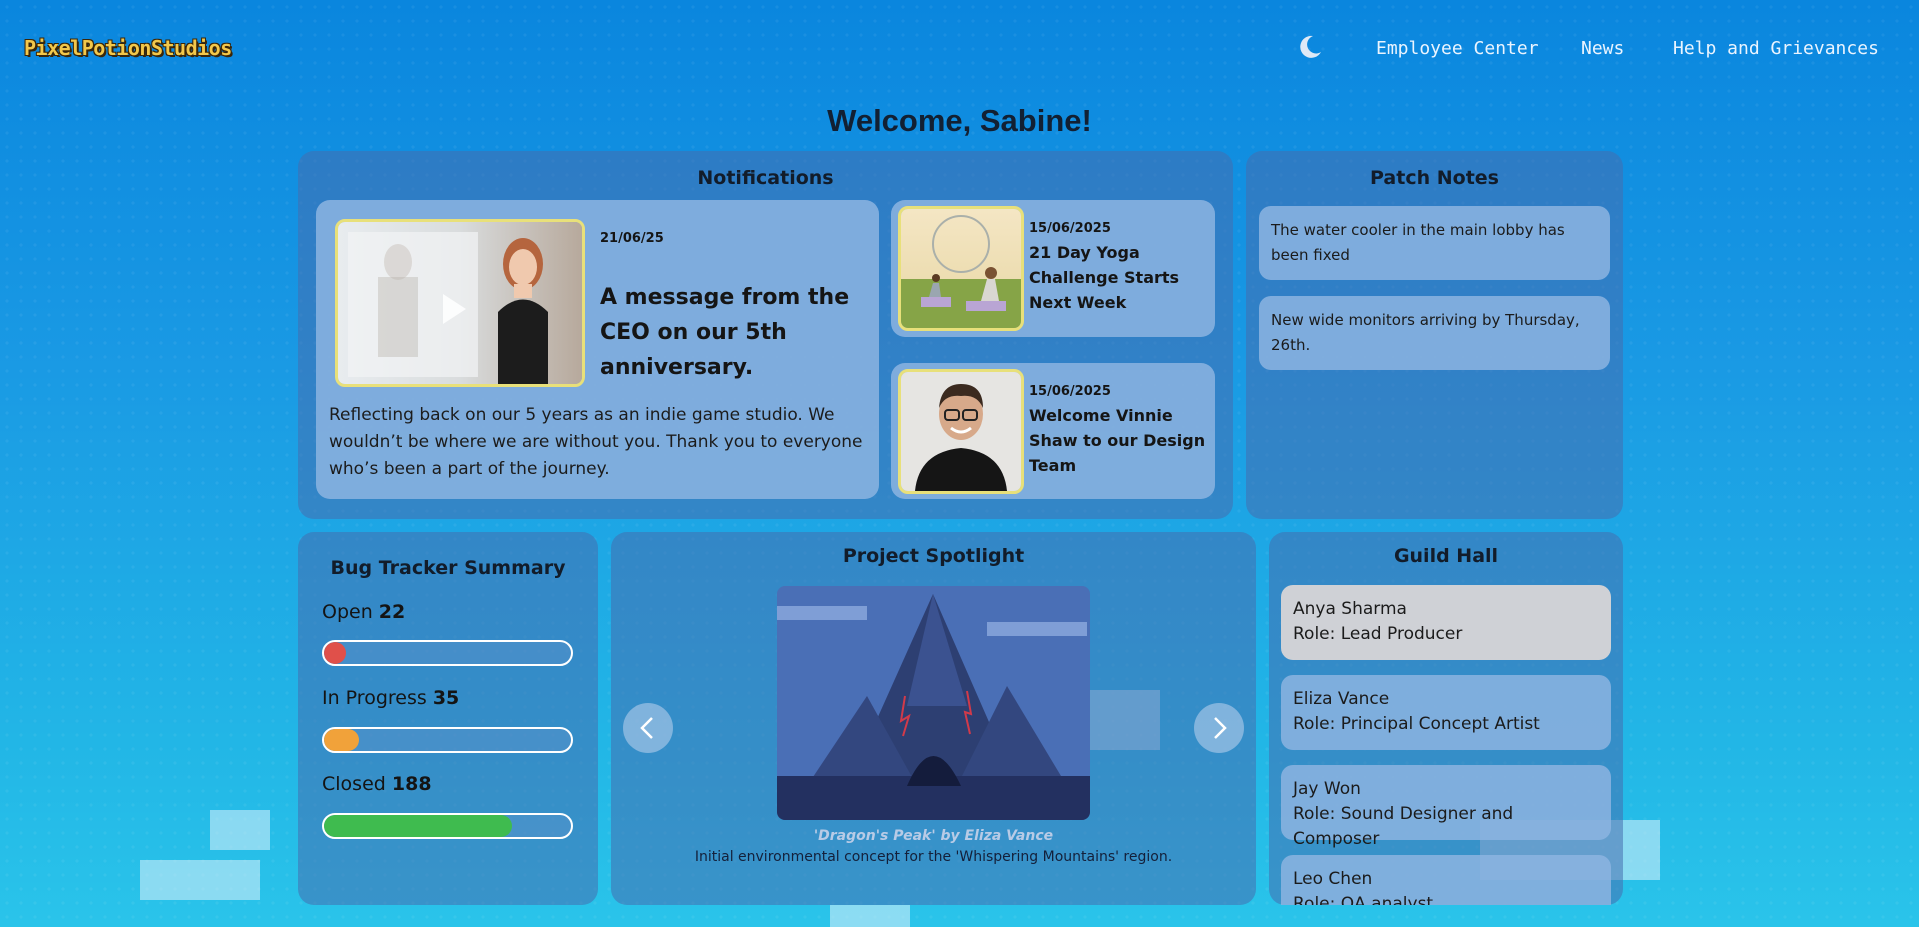 This screenshot has height=927, width=1919. Describe the element at coordinates (1457, 48) in the screenshot. I see `nav-employee-center: Employee Center` at that location.